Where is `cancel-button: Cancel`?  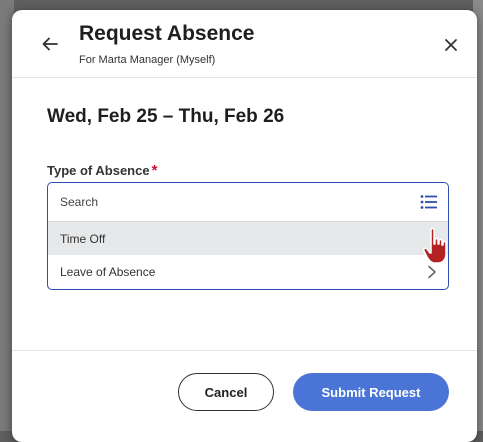
cancel-button: Cancel is located at coordinates (226, 392).